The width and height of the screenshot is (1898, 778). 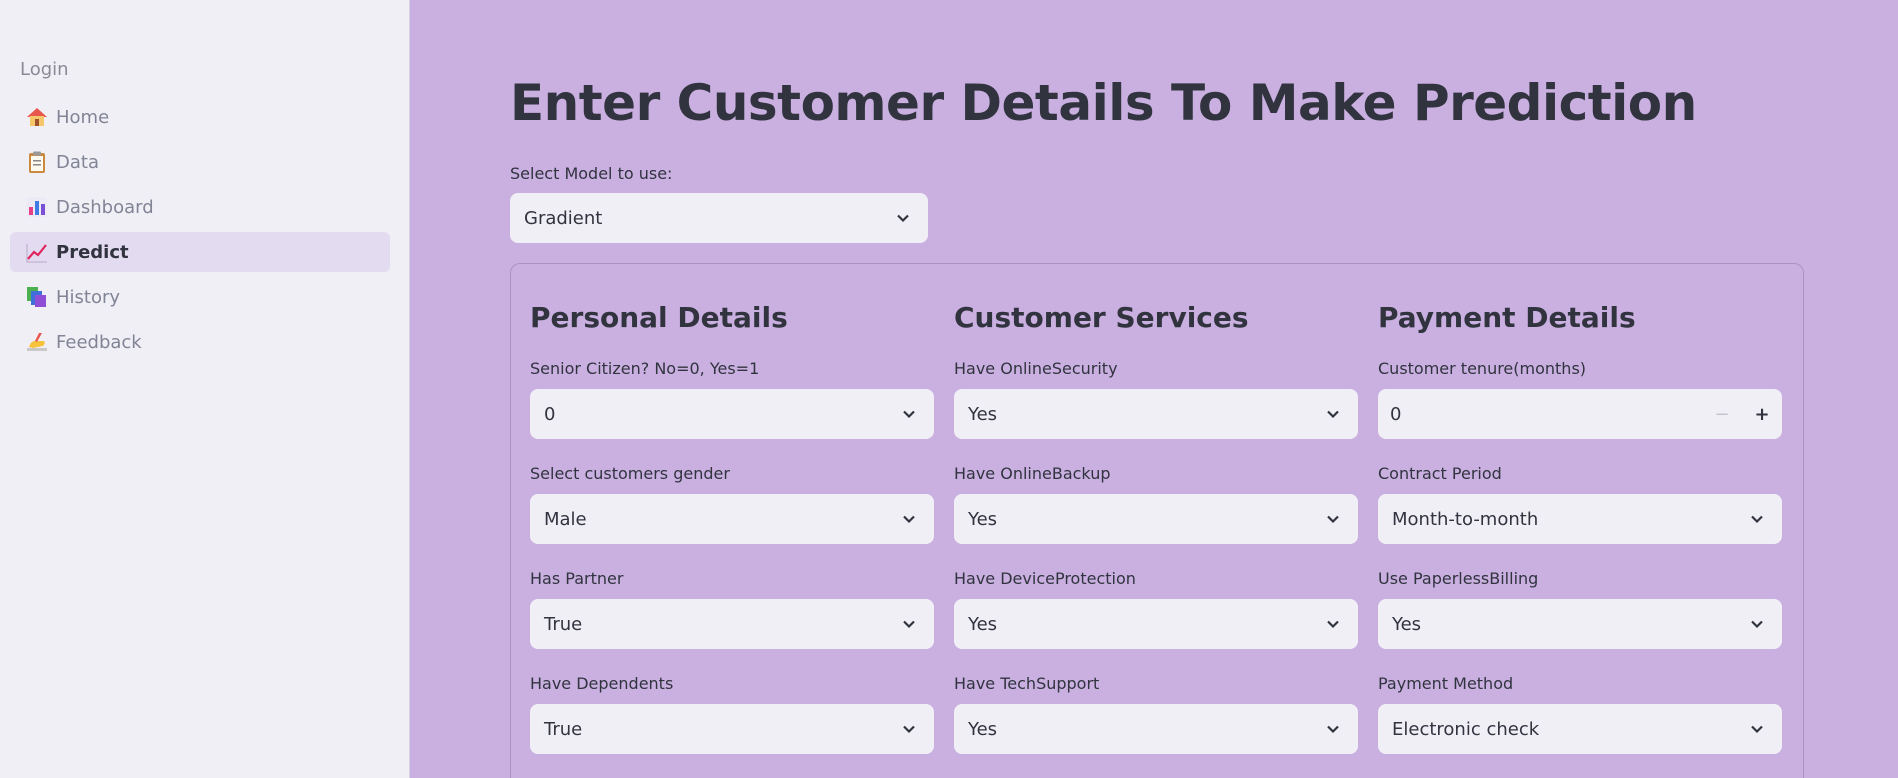 I want to click on sidebar-item-label: Dashboard, so click(x=105, y=207).